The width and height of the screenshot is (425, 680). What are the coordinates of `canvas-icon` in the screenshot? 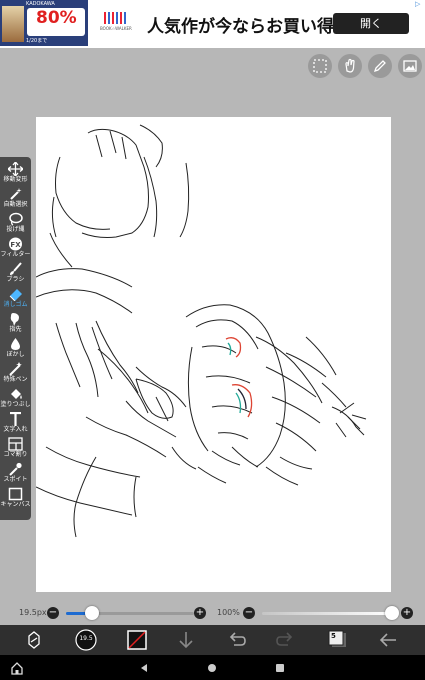 It's located at (15, 494).